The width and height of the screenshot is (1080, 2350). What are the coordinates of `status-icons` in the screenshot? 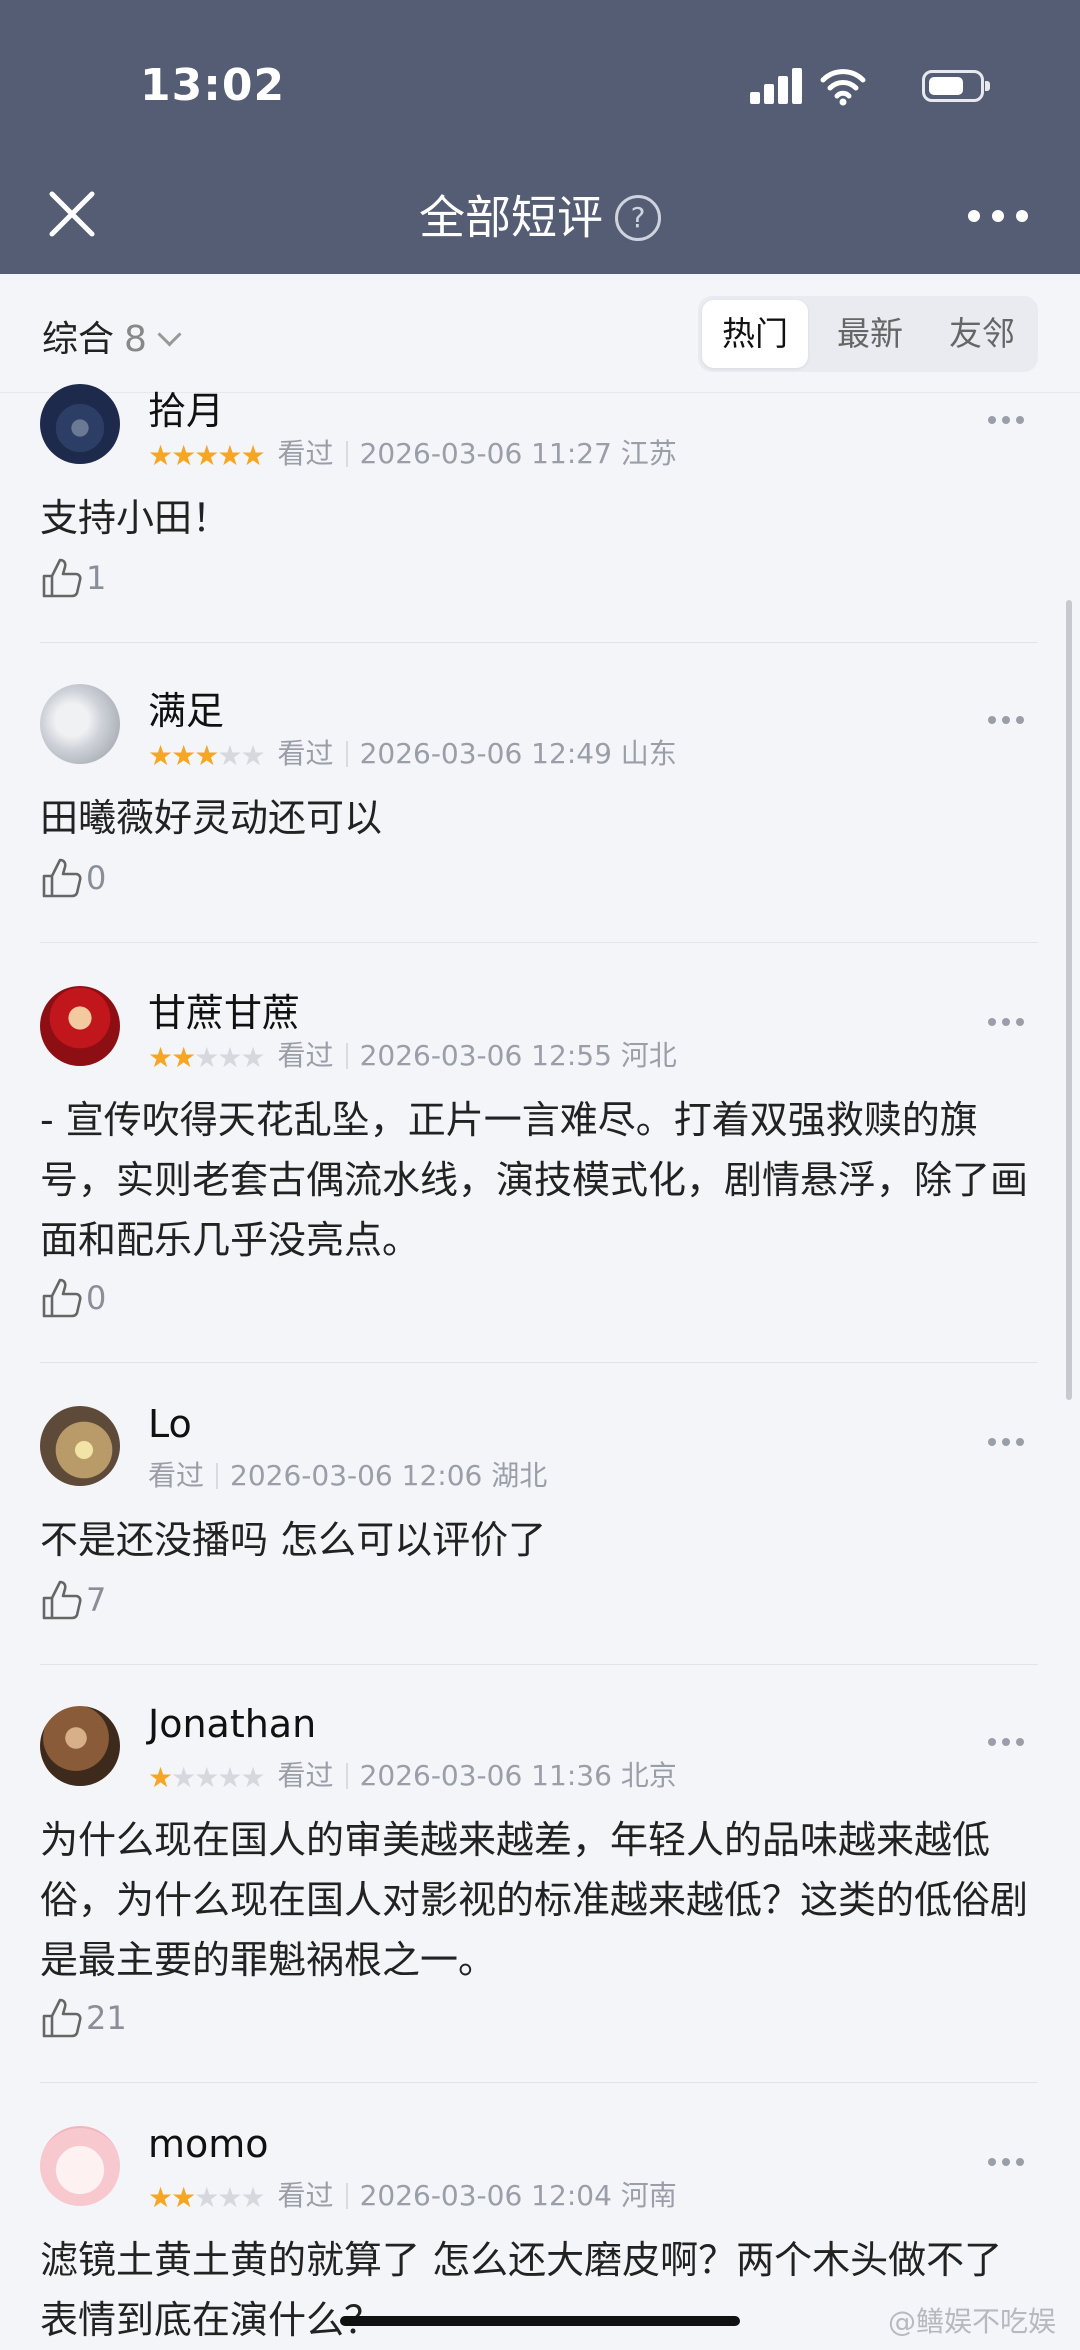 It's located at (857, 87).